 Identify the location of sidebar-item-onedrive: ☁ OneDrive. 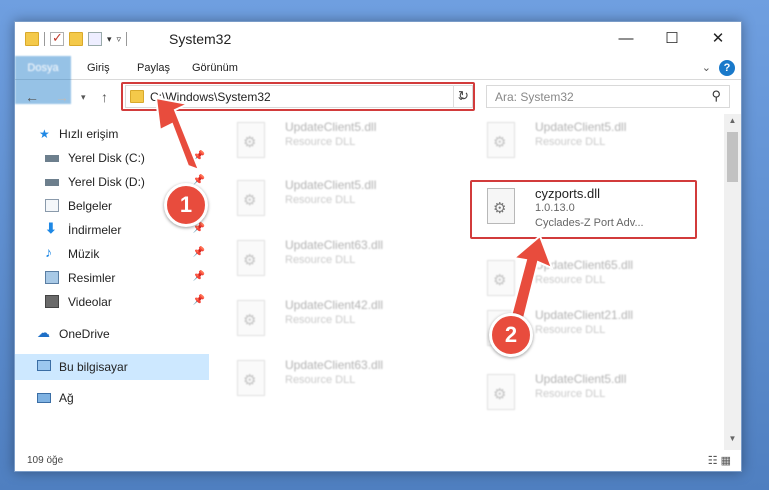
(112, 334).